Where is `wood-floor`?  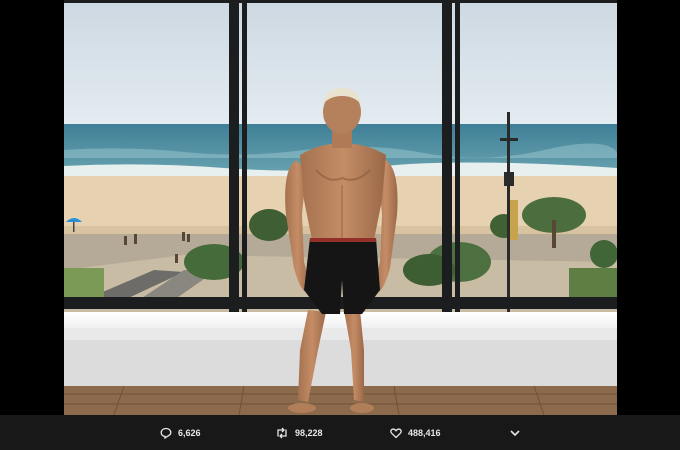
wood-floor is located at coordinates (340, 400).